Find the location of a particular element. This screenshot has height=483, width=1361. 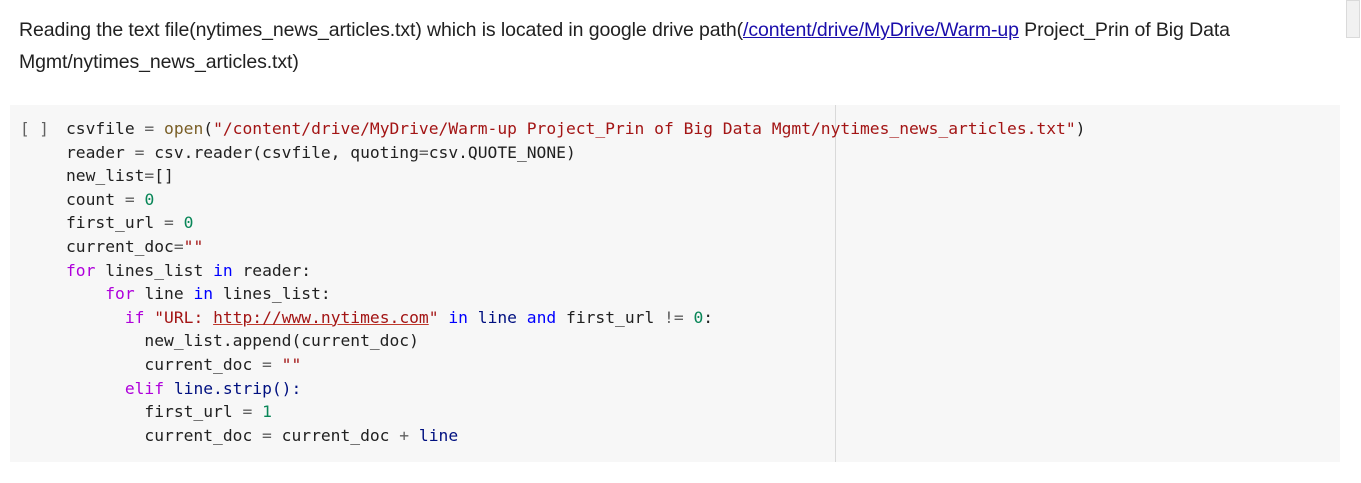

code-line-14: current_doc = current_doc + line is located at coordinates (262, 435).